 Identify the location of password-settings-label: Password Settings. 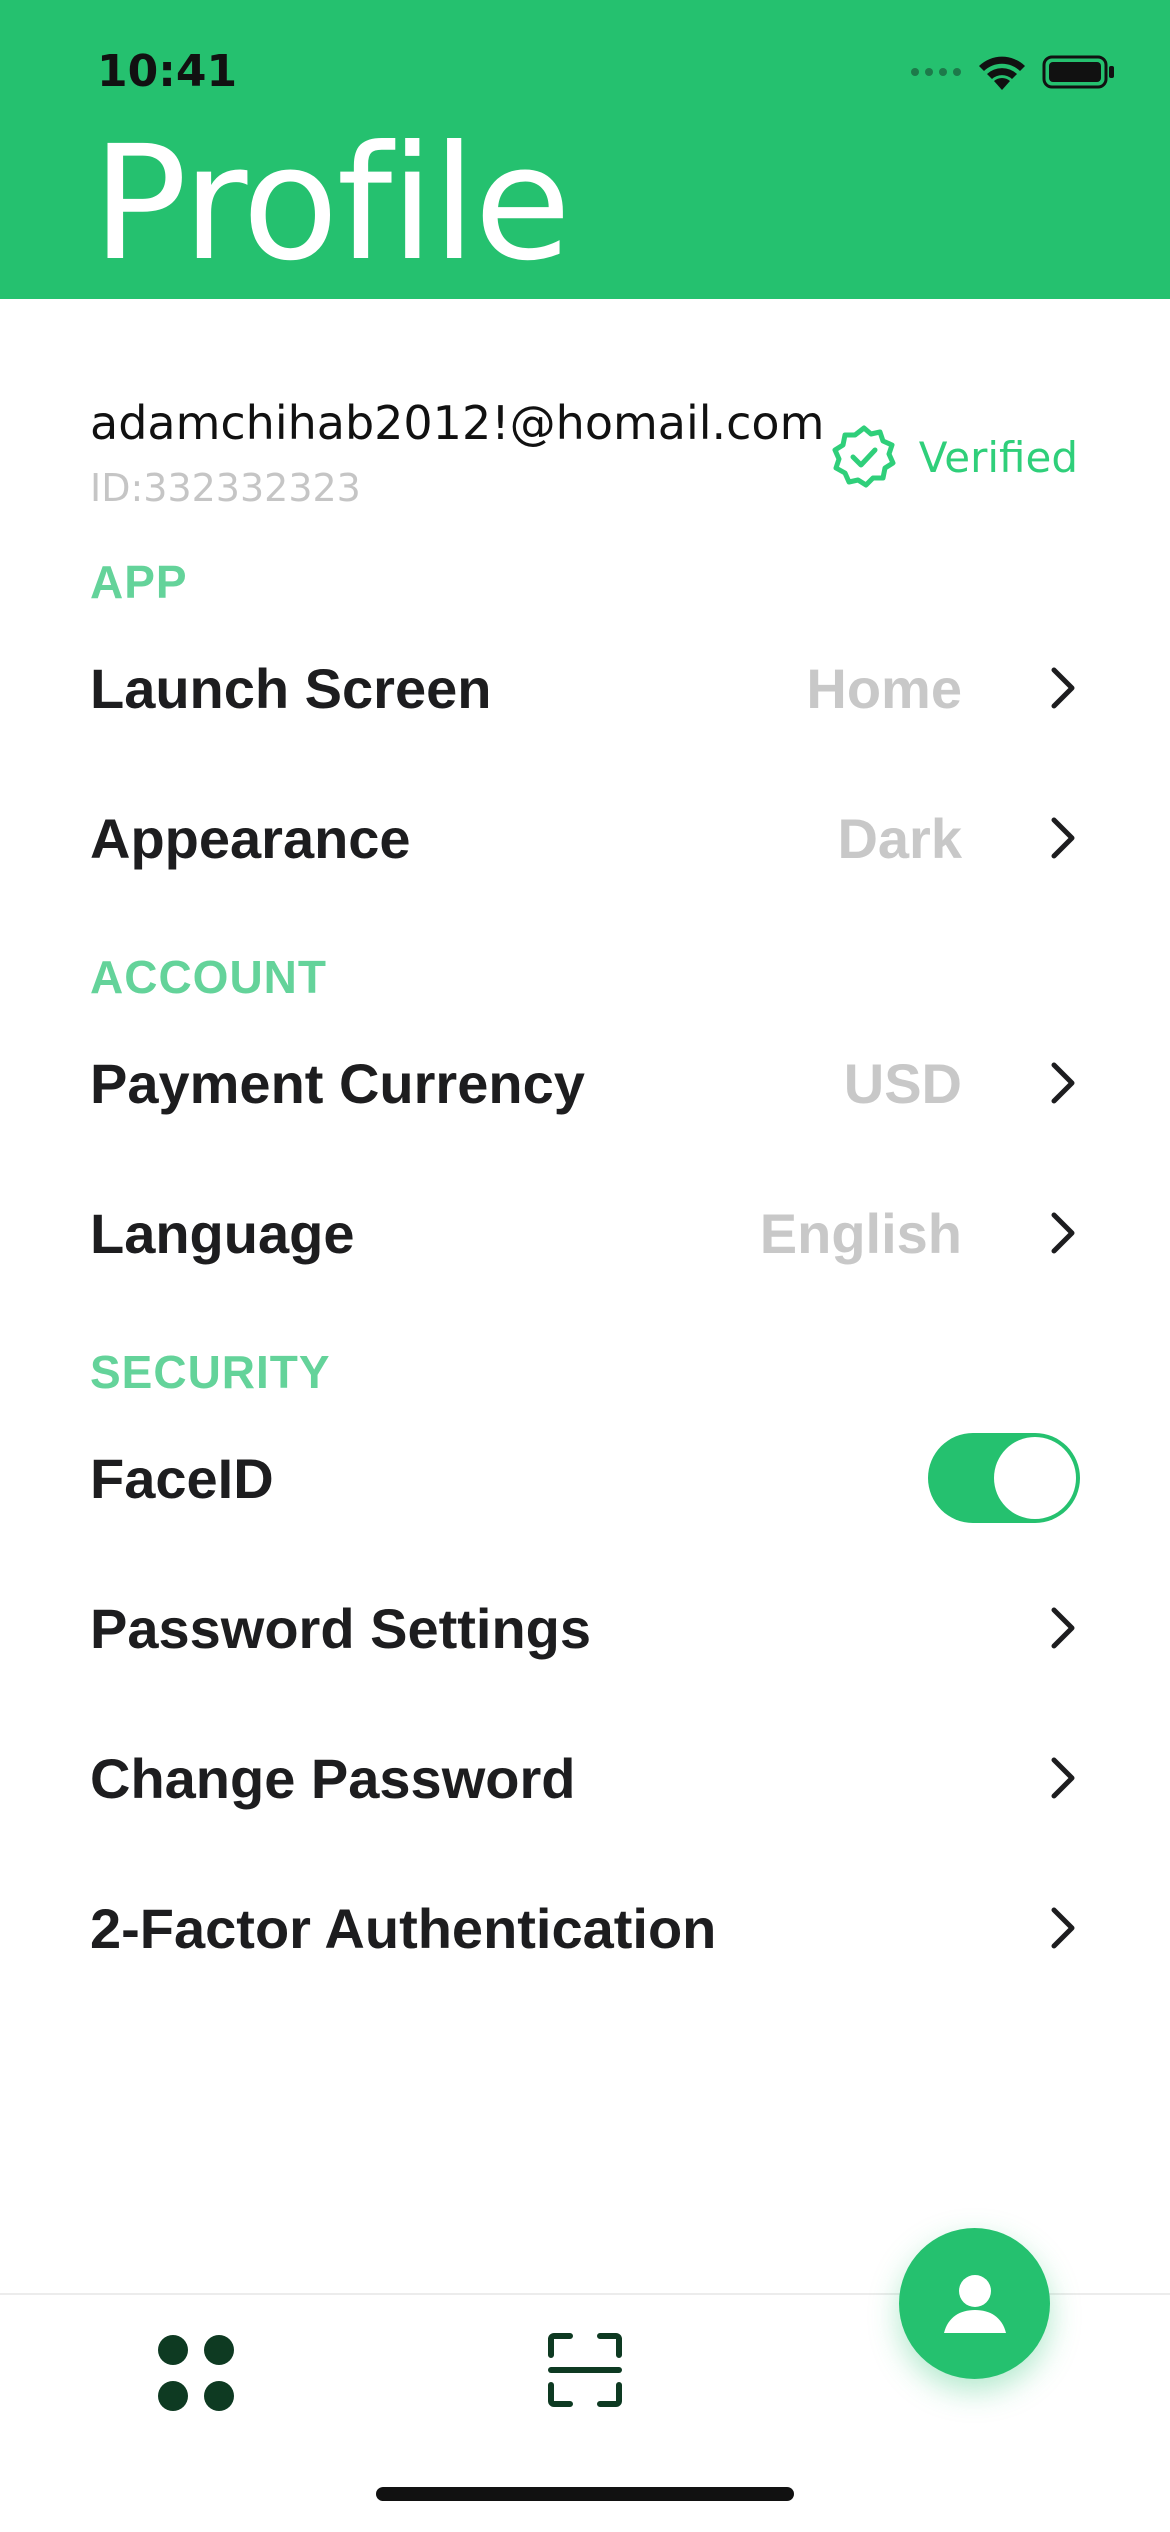
(341, 1628).